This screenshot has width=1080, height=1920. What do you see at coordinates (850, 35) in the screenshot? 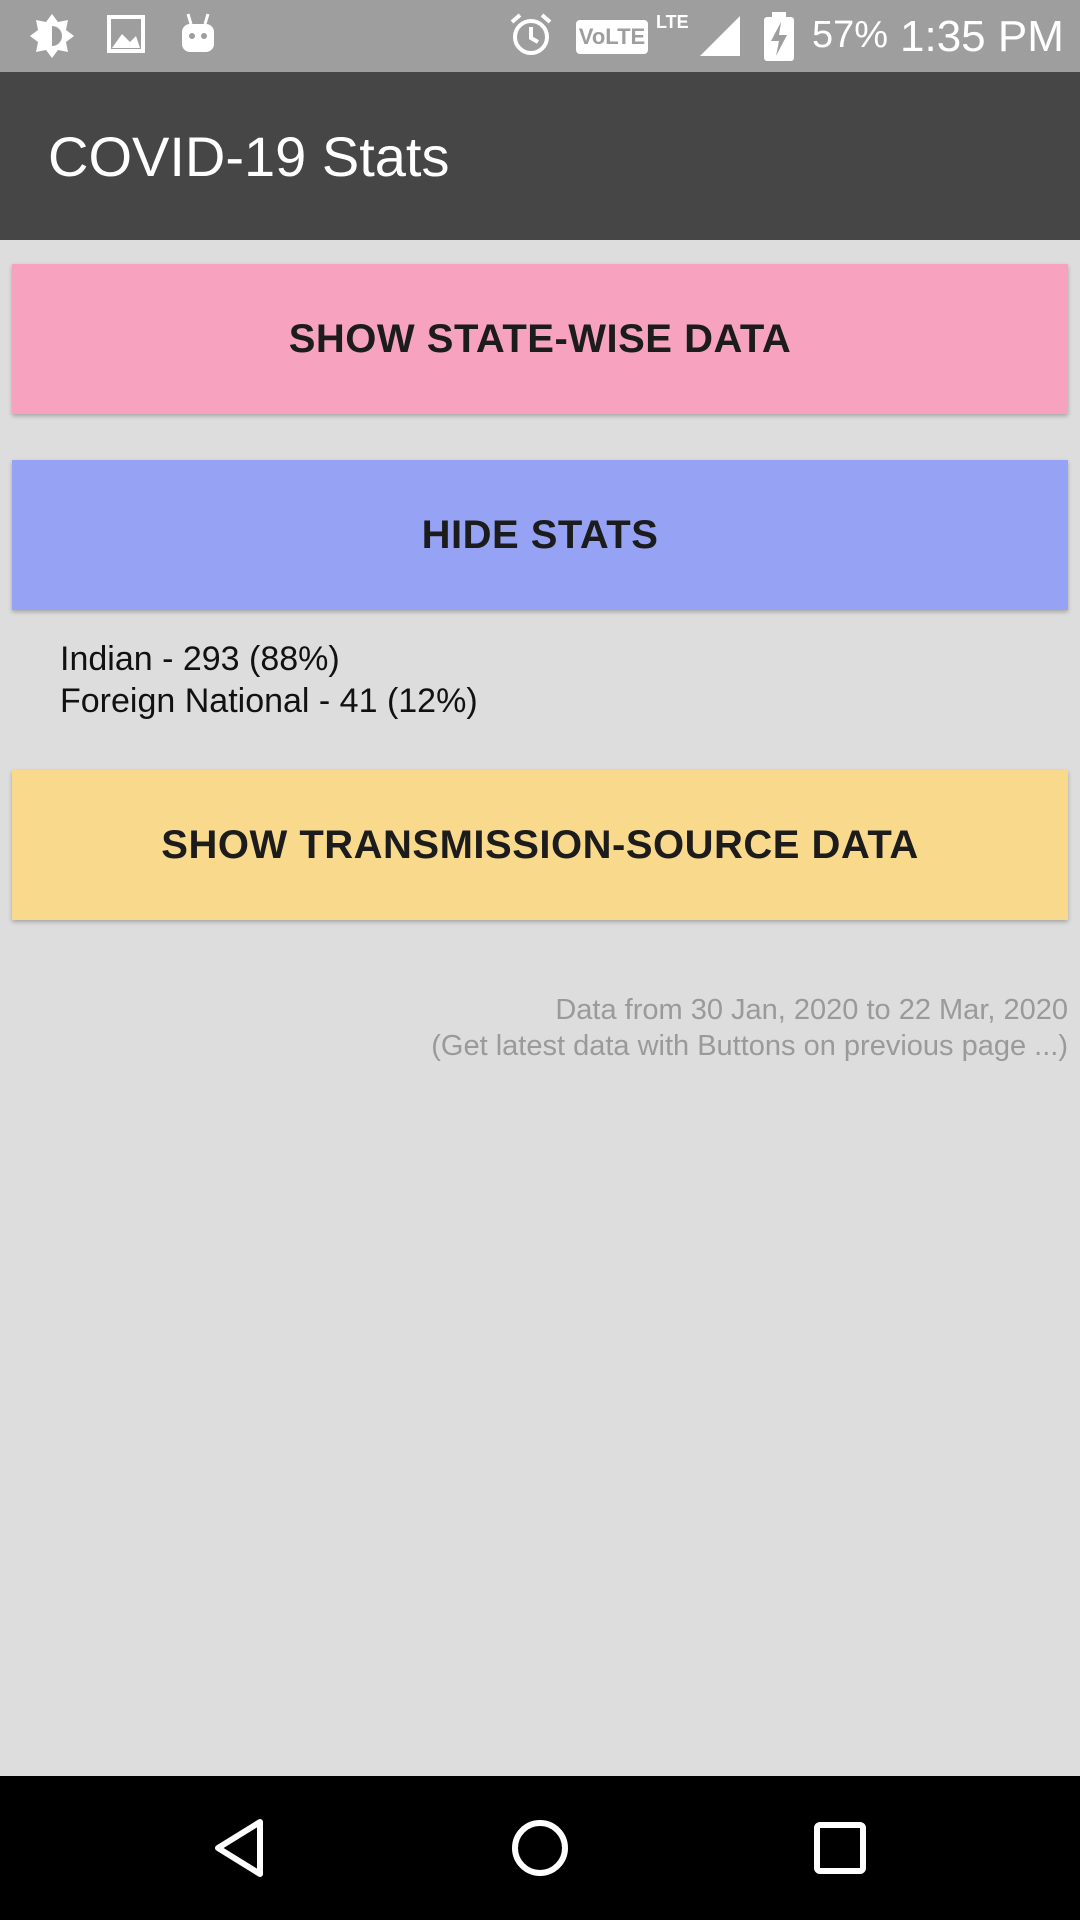
I see `battery-percent: 57%` at bounding box center [850, 35].